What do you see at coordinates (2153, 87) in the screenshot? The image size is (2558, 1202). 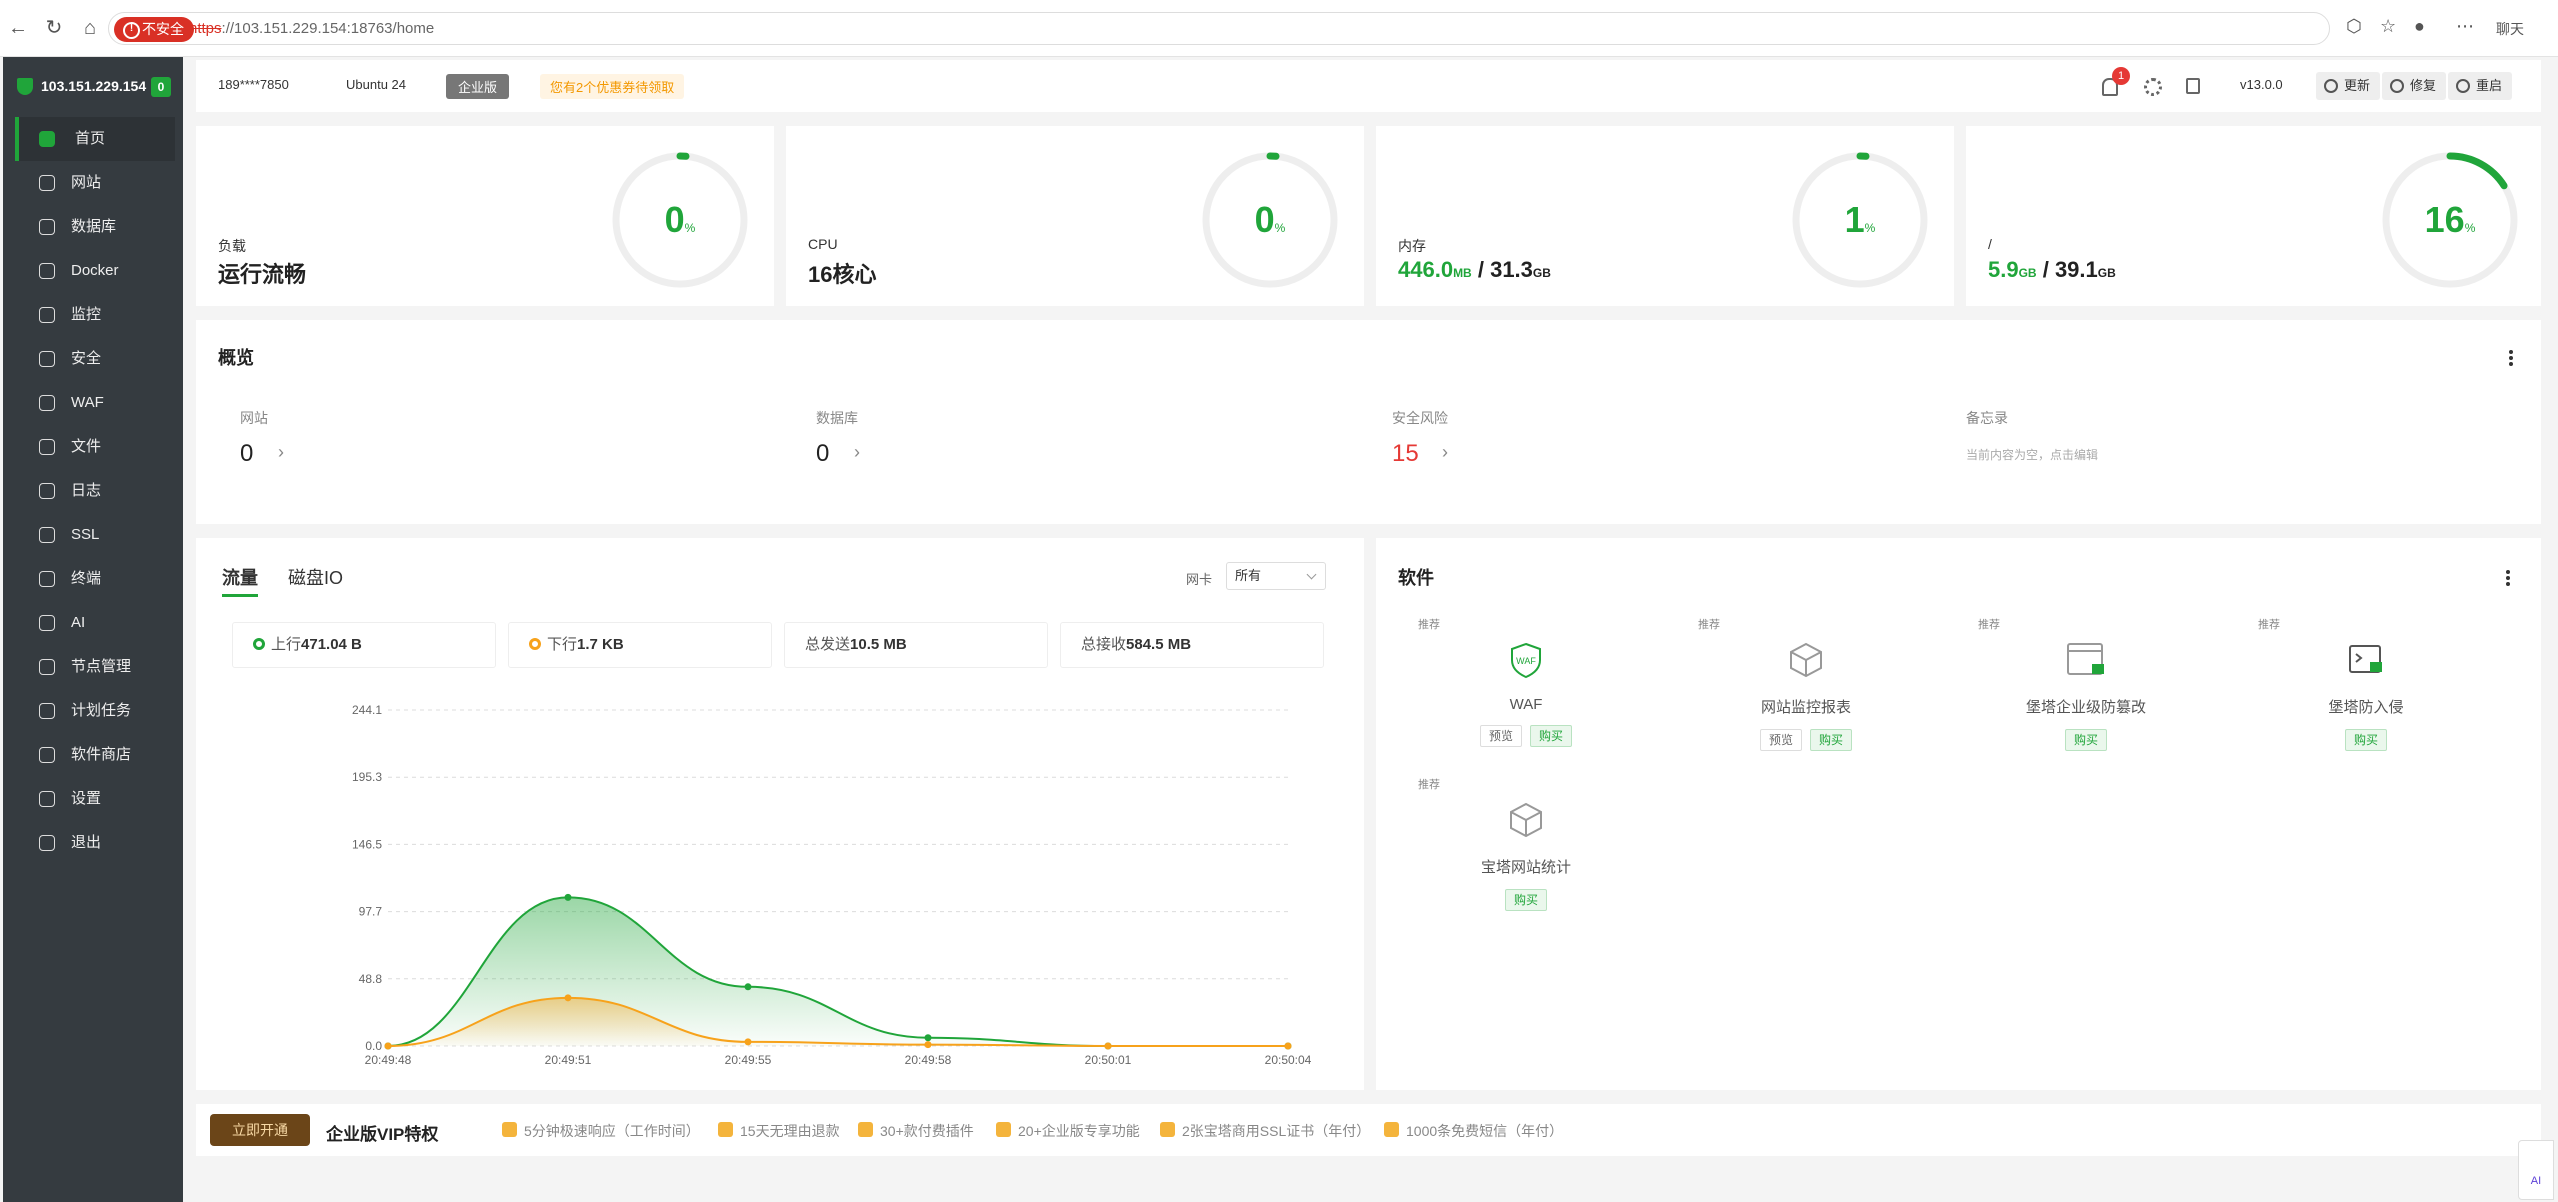 I see `theme-toggle-icon` at bounding box center [2153, 87].